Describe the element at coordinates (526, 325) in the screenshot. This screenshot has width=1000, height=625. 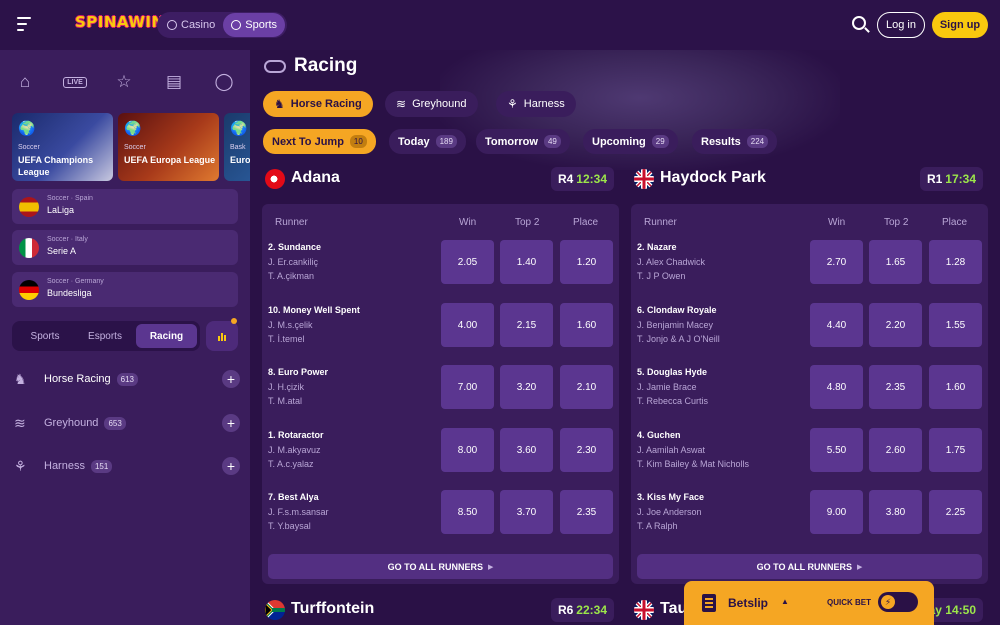
I see `odds-top2-button: 2.15` at that location.